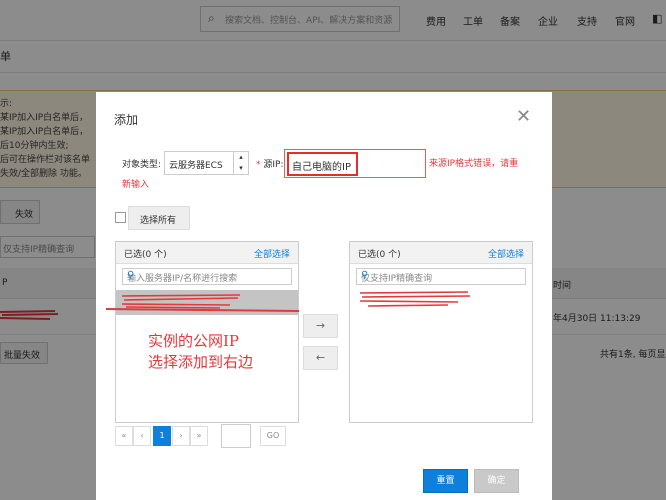  Describe the element at coordinates (207, 253) in the screenshot. I see `available-list-header: 已选(0 个) 全部选择` at that location.